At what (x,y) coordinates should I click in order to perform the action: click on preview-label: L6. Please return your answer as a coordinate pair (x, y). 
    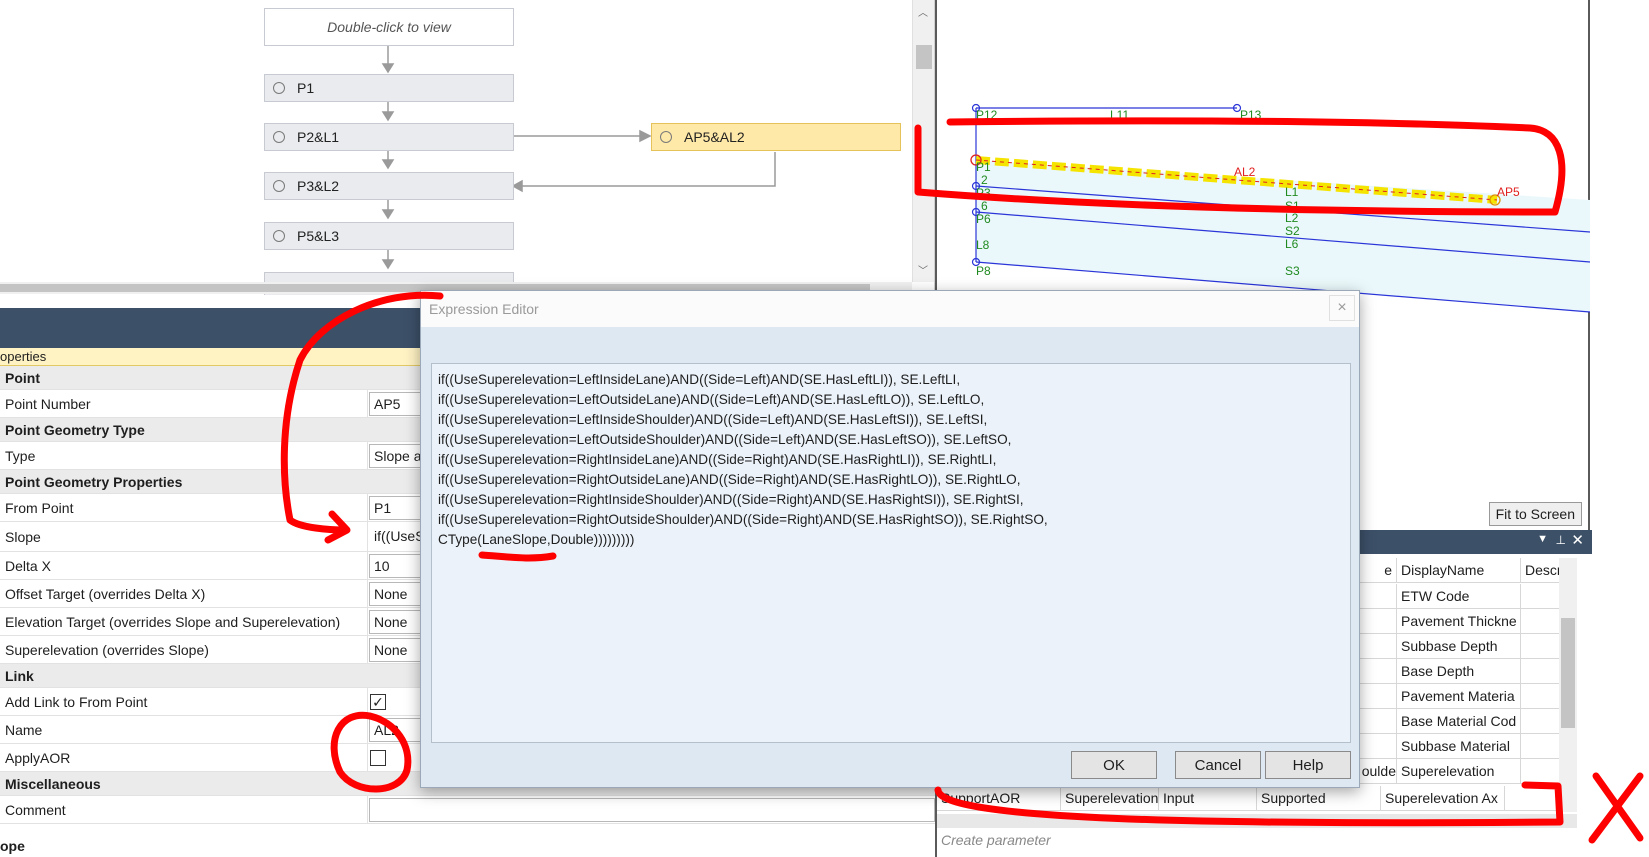
    Looking at the image, I should click on (1292, 244).